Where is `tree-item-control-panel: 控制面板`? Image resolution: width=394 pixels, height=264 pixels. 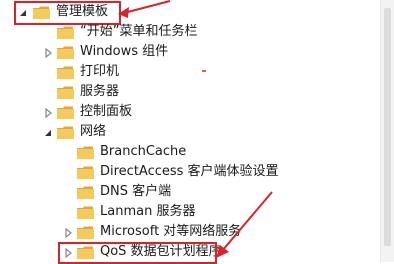 tree-item-control-panel: 控制面板 is located at coordinates (150, 113).